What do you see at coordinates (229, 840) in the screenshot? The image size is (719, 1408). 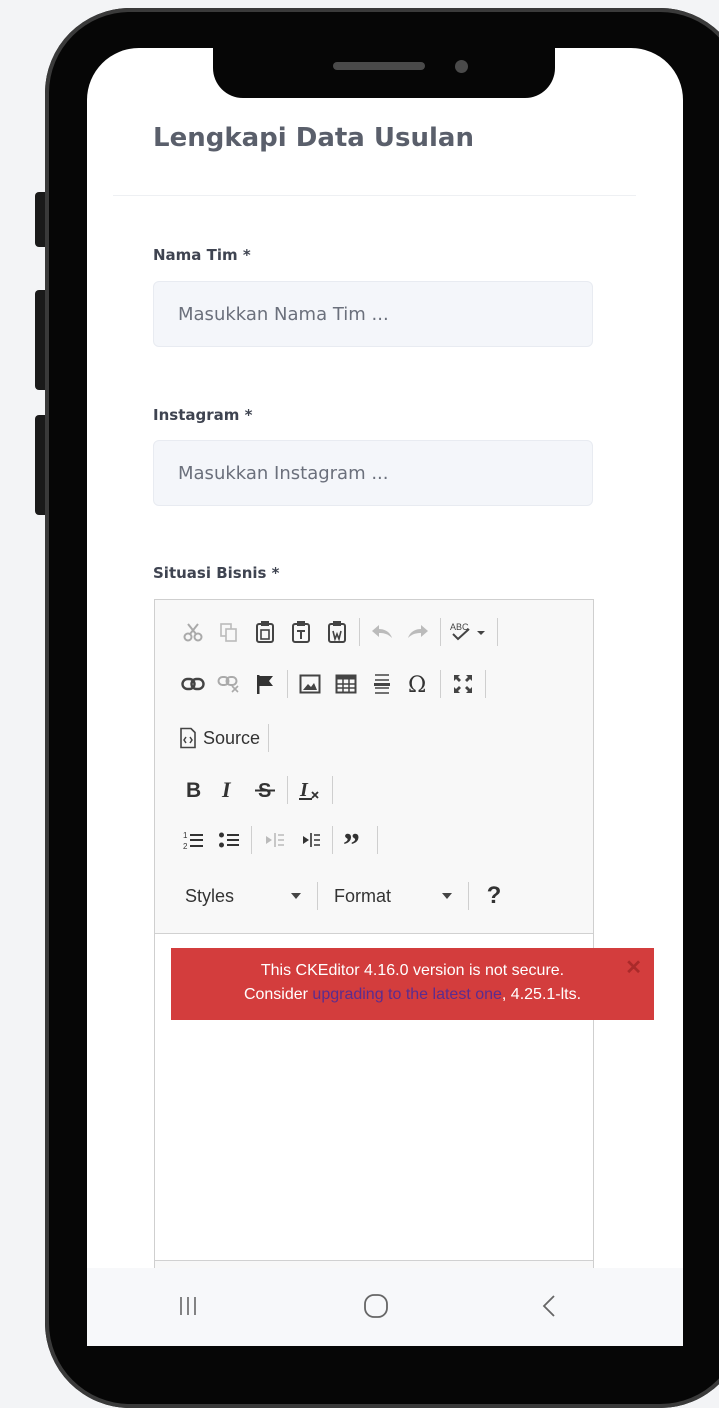 I see `bulleted-list-icon` at bounding box center [229, 840].